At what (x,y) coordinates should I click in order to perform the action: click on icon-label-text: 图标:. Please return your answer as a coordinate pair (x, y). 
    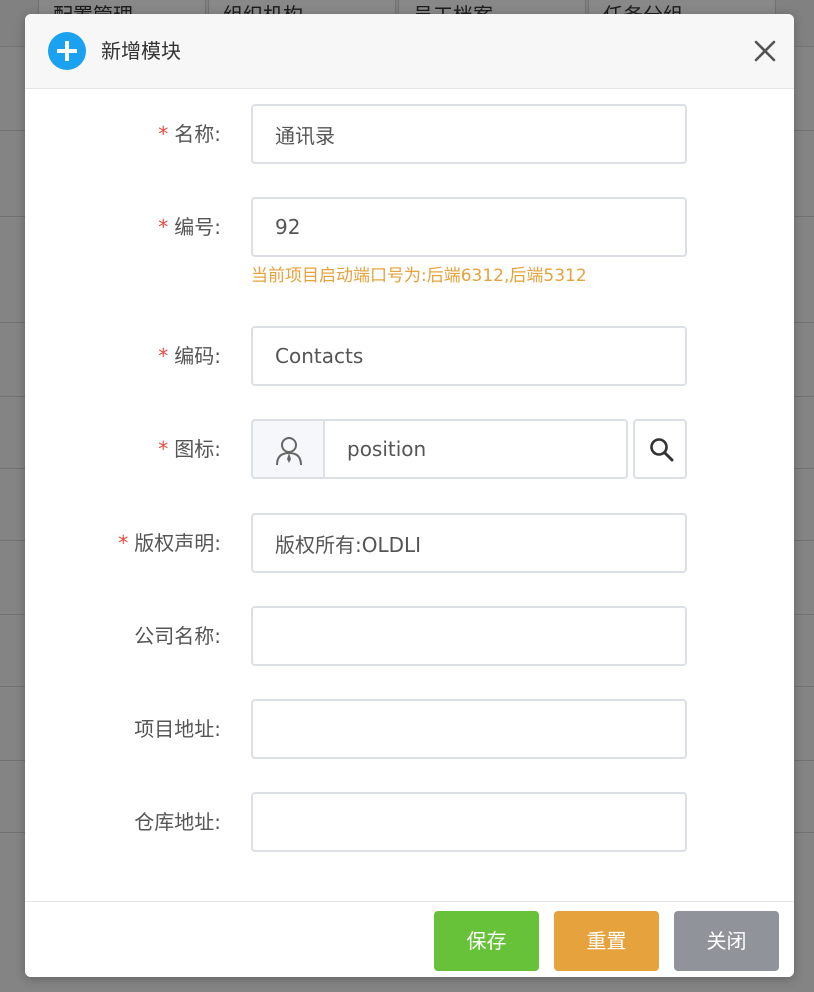
    Looking at the image, I should click on (197, 449).